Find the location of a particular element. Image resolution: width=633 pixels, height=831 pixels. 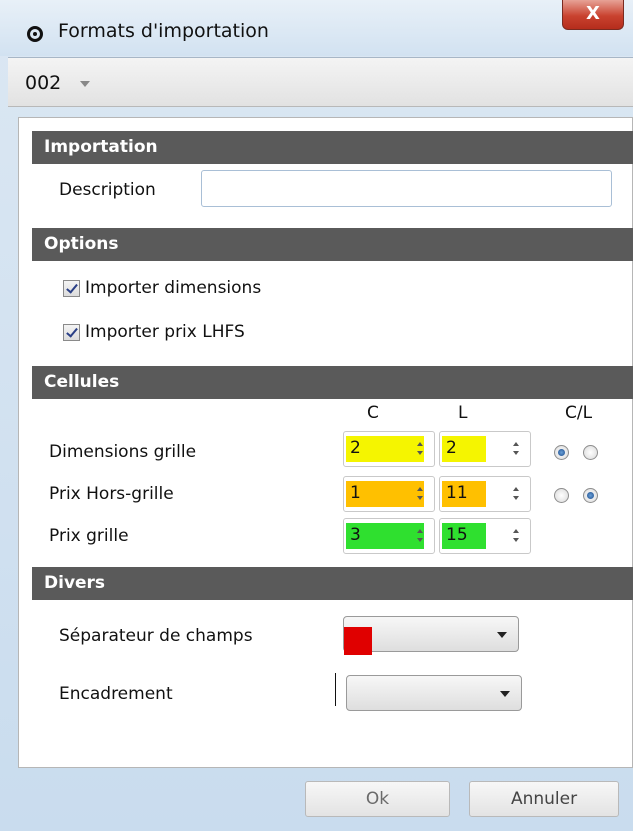

dimensions-grille-c-stepper: 2 is located at coordinates (389, 449).